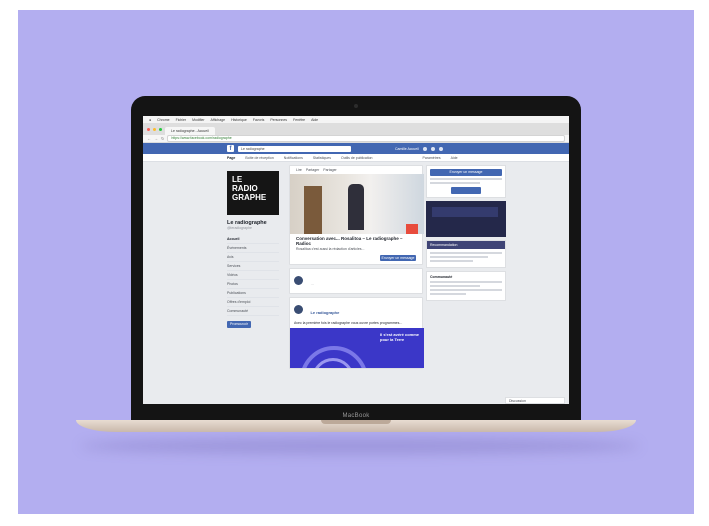  What do you see at coordinates (190, 131) in the screenshot?
I see `browser-tab: Le radiographe - Accueil` at bounding box center [190, 131].